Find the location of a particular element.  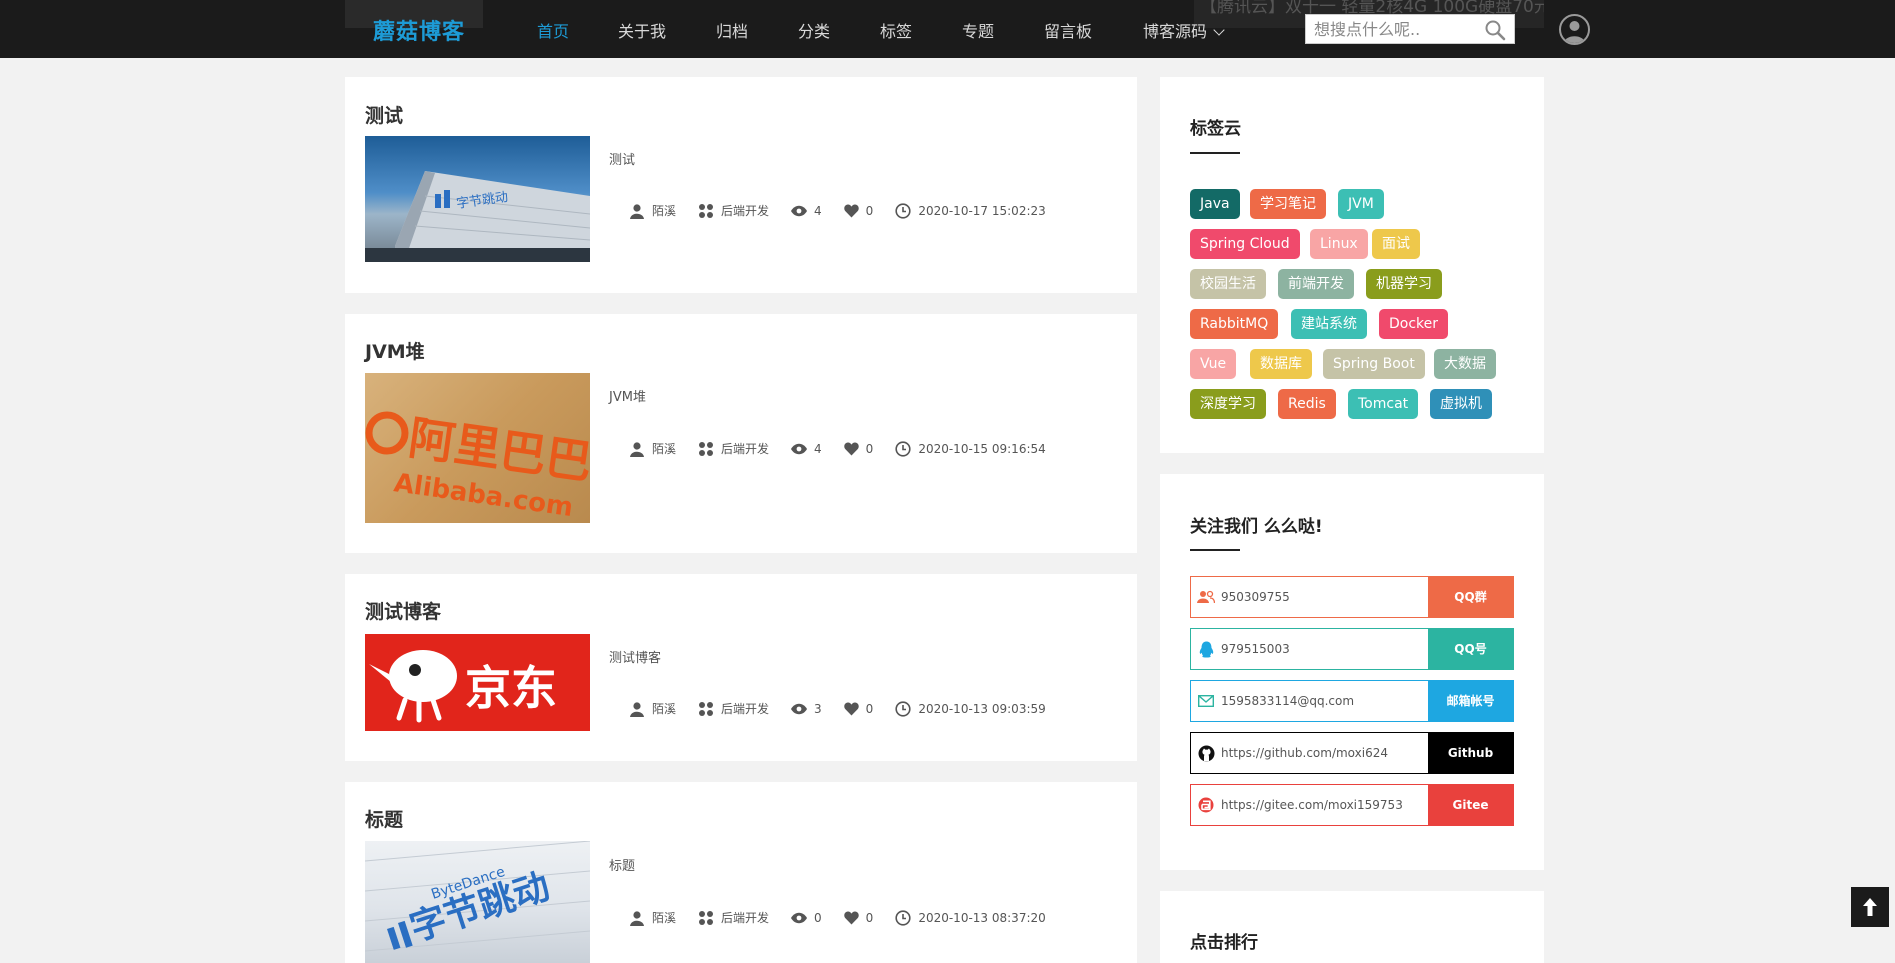

search-icon is located at coordinates (1495, 30).